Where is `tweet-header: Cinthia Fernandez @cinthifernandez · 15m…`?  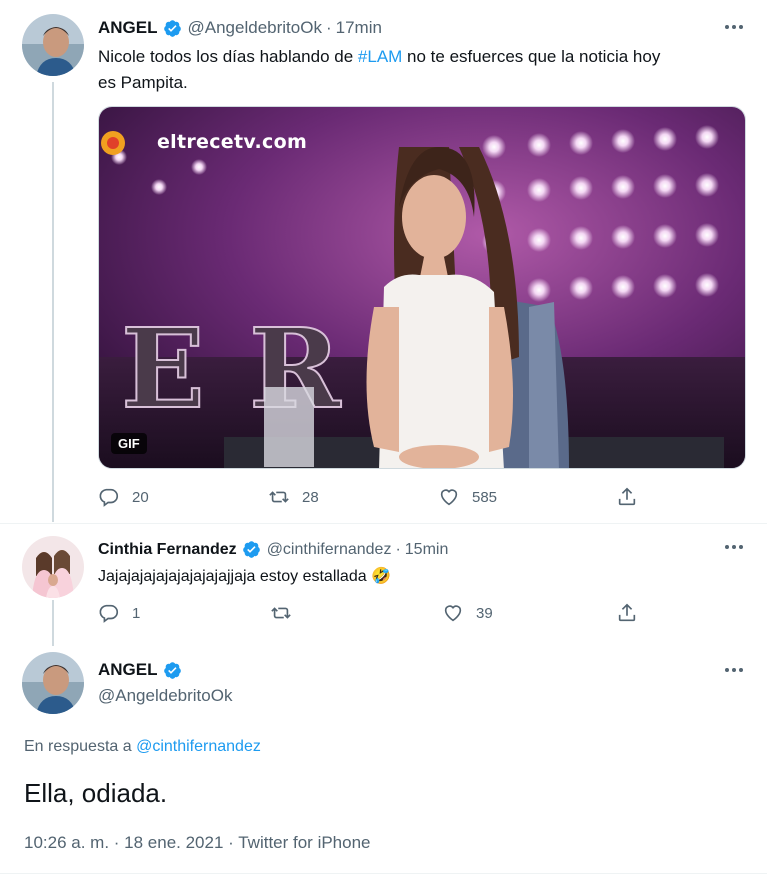 tweet-header: Cinthia Fernandez @cinthifernandez · 15m… is located at coordinates (273, 549).